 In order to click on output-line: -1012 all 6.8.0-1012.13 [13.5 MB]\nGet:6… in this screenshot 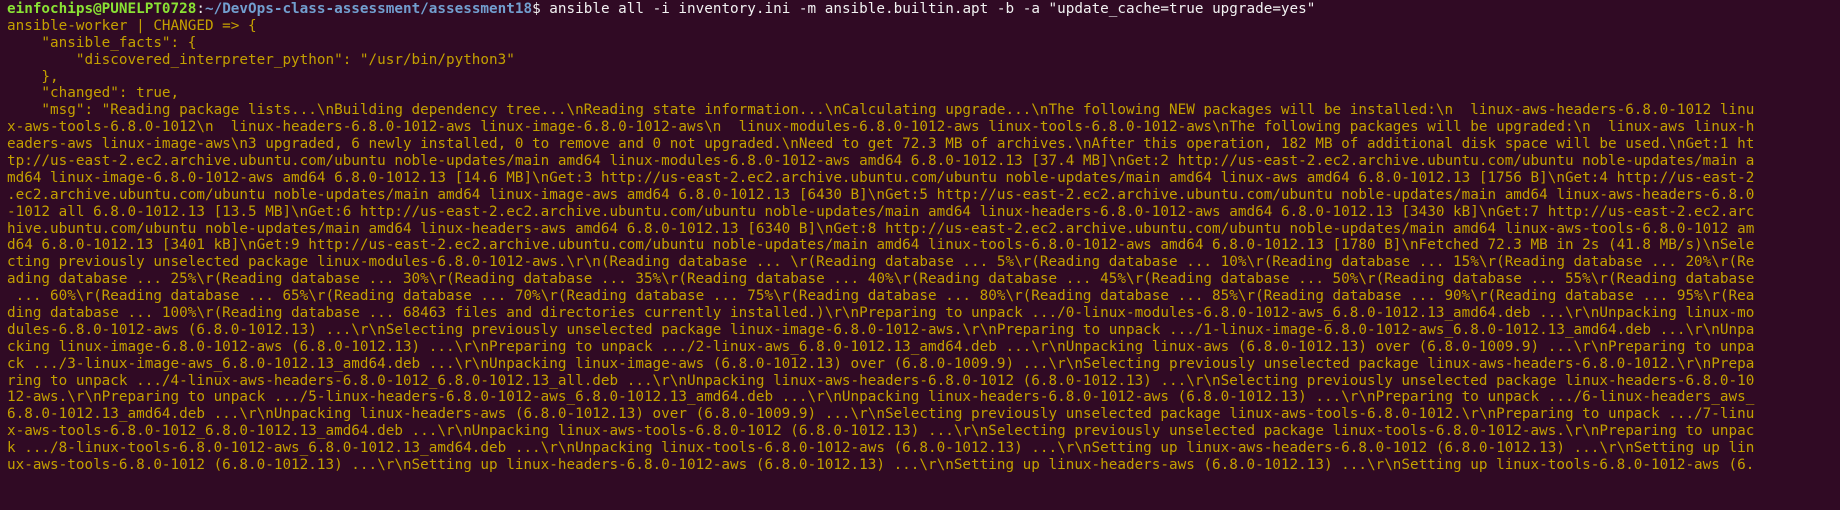, I will do `click(881, 211)`.